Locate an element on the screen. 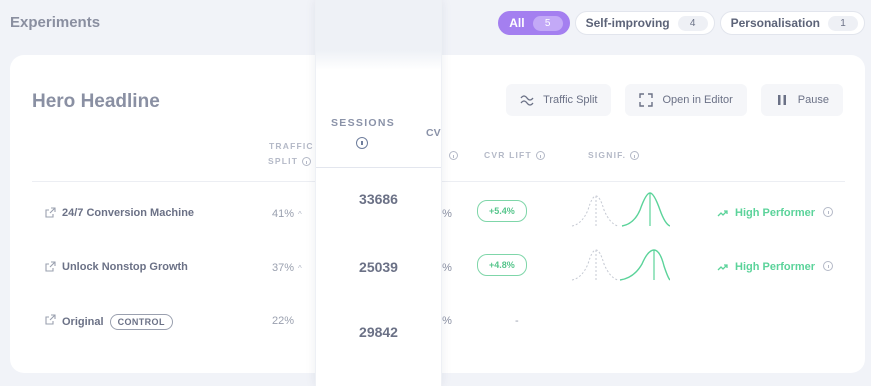 Image resolution: width=871 pixels, height=386 pixels. filter-all: All 5 is located at coordinates (534, 23).